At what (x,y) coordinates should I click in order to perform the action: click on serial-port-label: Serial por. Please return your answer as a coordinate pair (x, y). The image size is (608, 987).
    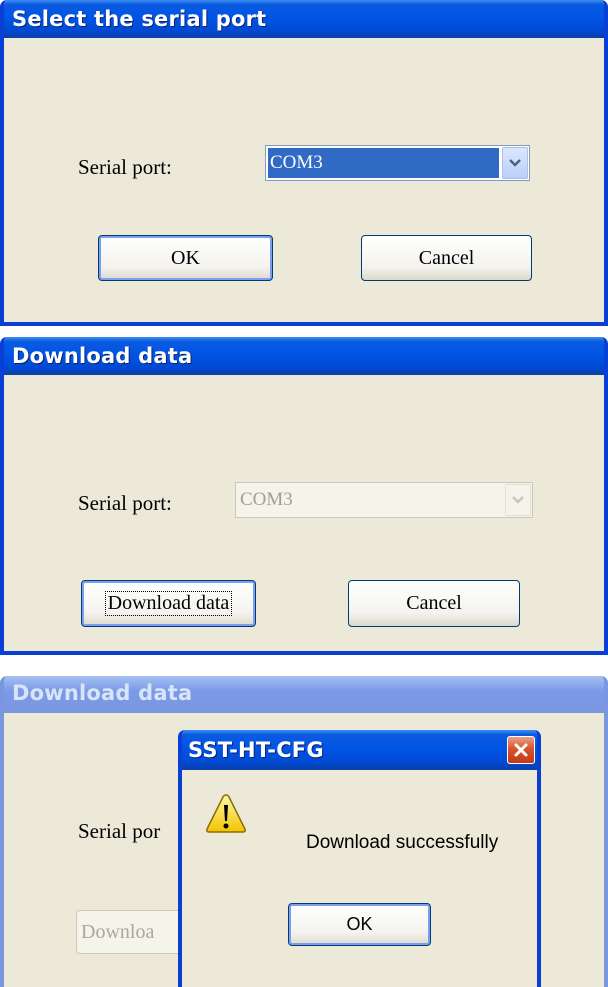
    Looking at the image, I should click on (119, 831).